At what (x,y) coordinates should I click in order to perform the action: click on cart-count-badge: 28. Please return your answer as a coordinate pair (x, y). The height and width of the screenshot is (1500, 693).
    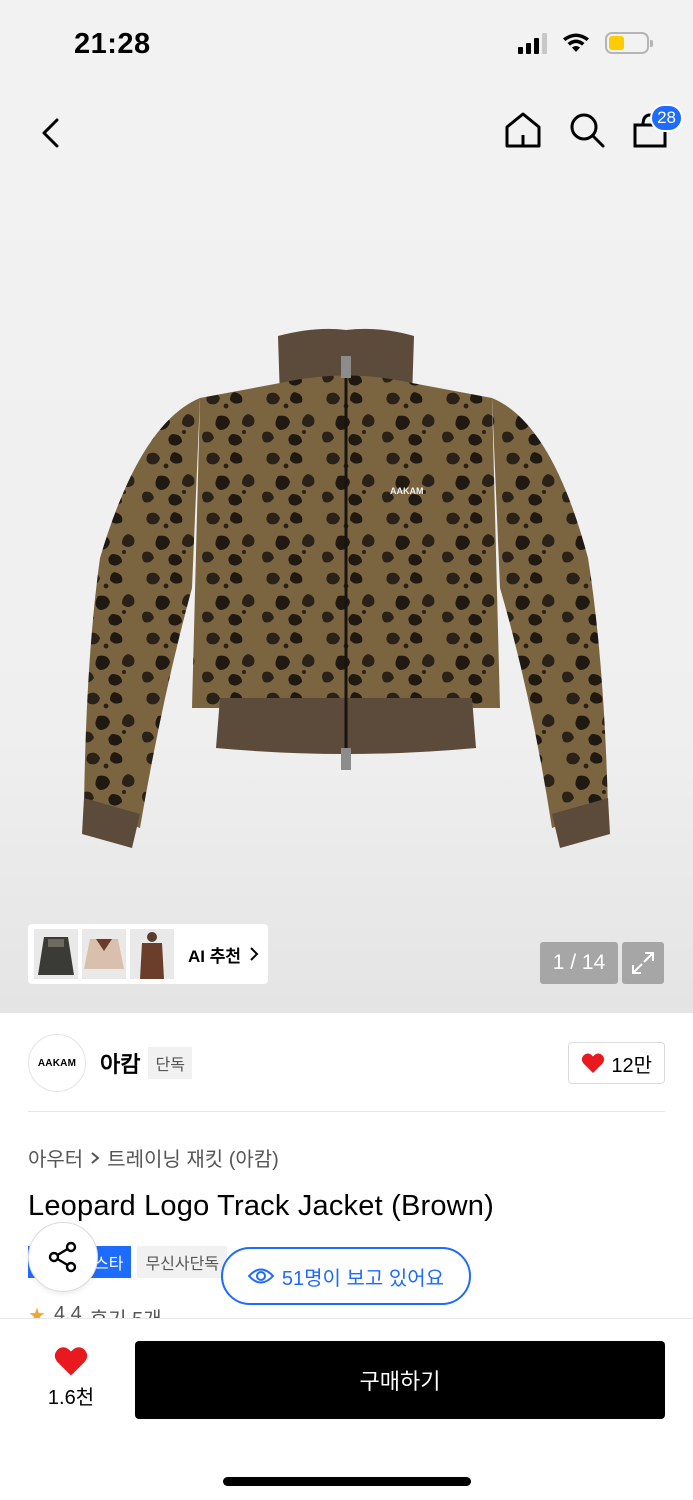
    Looking at the image, I should click on (666, 118).